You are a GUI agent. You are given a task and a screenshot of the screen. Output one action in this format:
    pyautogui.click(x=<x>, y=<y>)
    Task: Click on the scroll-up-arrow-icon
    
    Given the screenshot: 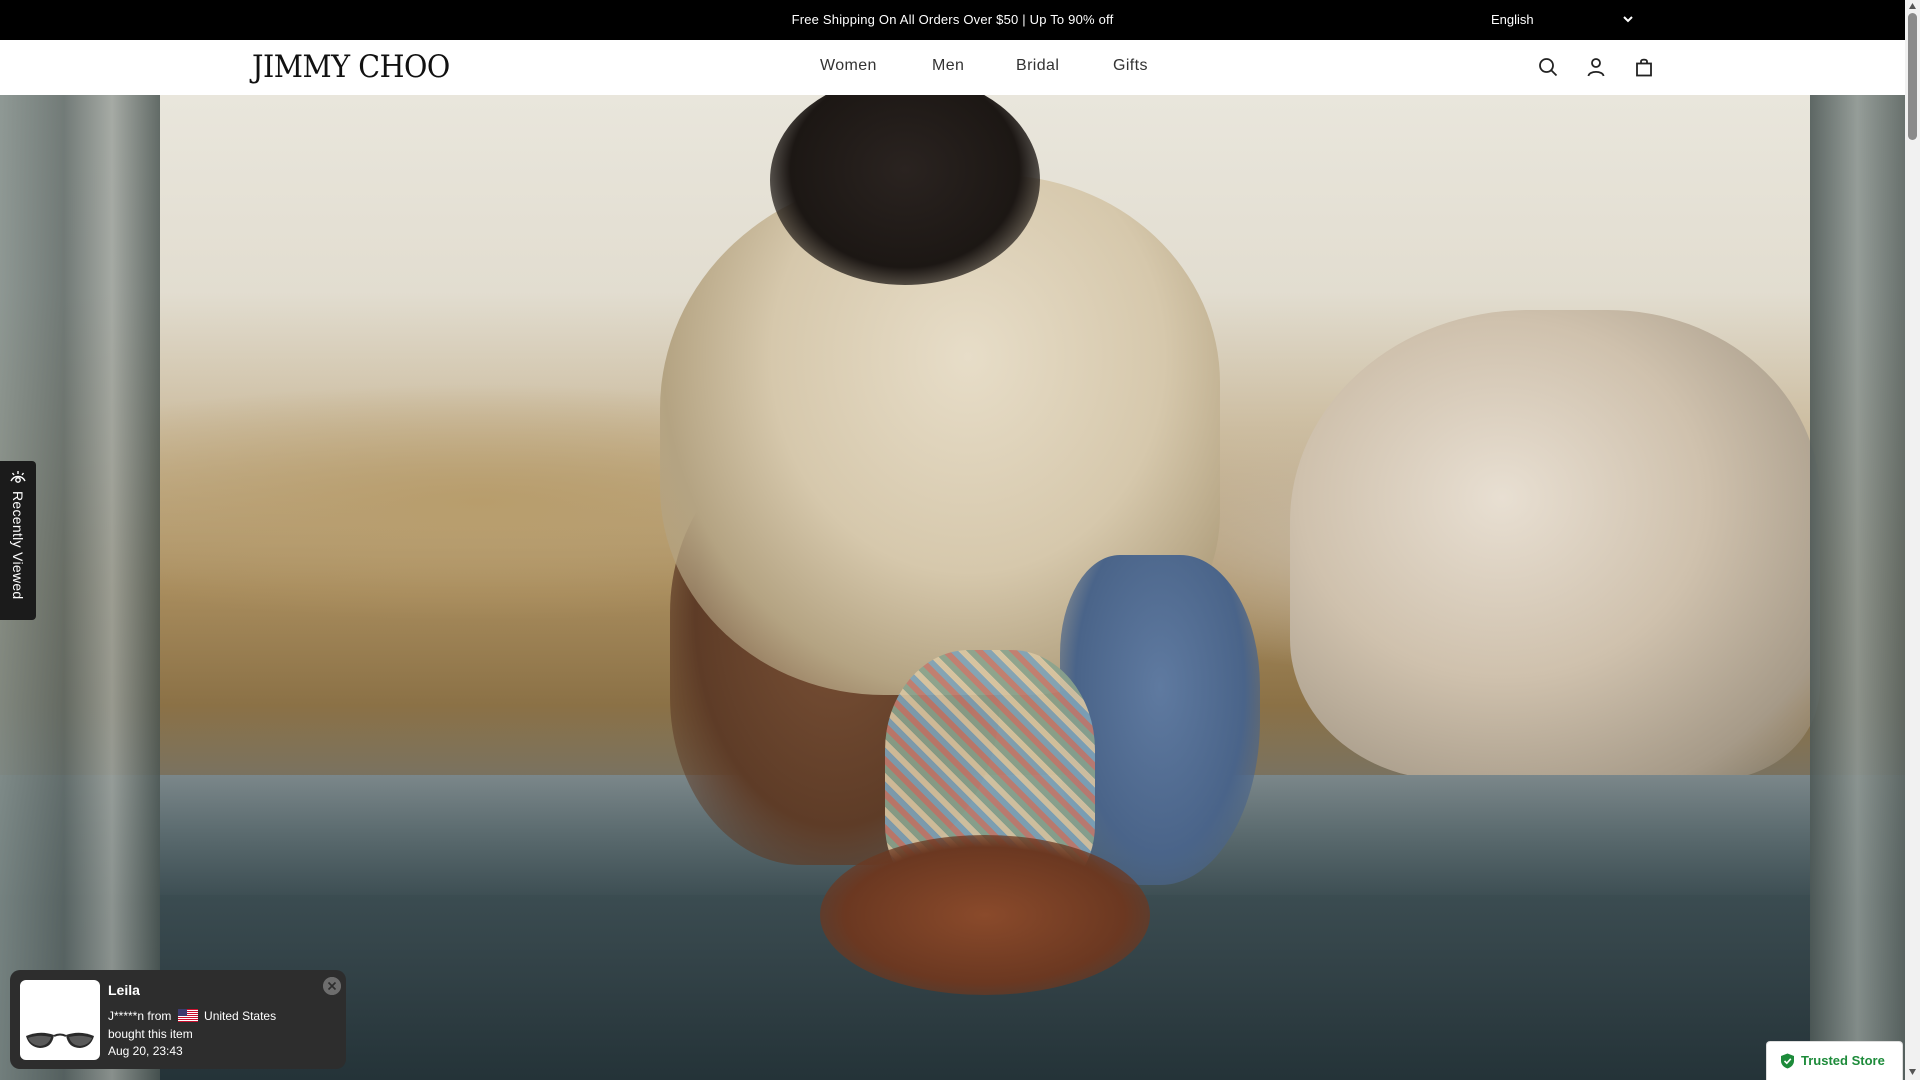 What is the action you would take?
    pyautogui.click(x=1912, y=6)
    